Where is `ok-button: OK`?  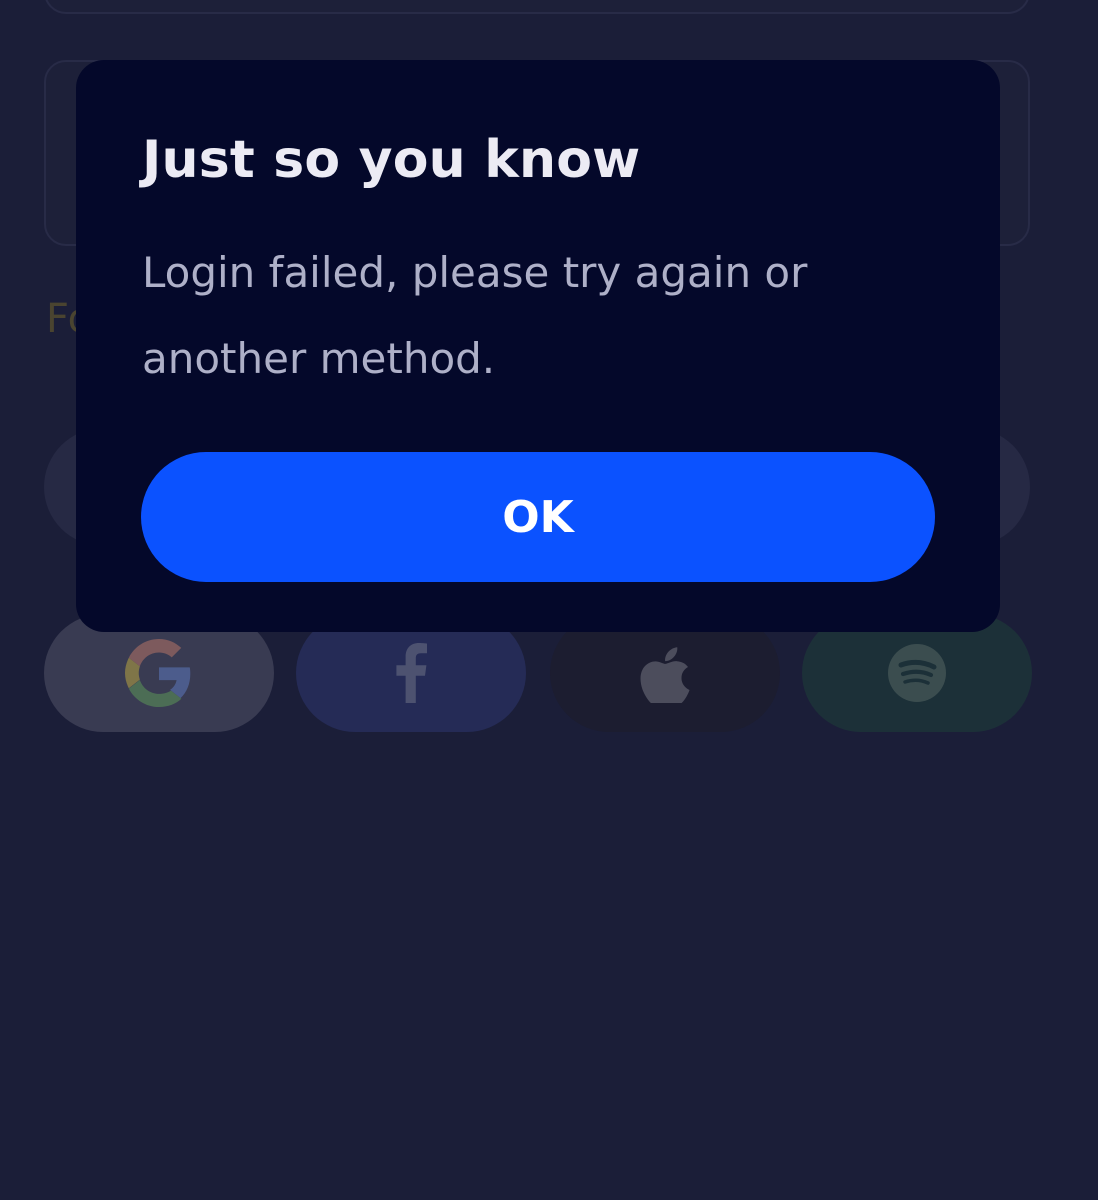
ok-button: OK is located at coordinates (538, 517).